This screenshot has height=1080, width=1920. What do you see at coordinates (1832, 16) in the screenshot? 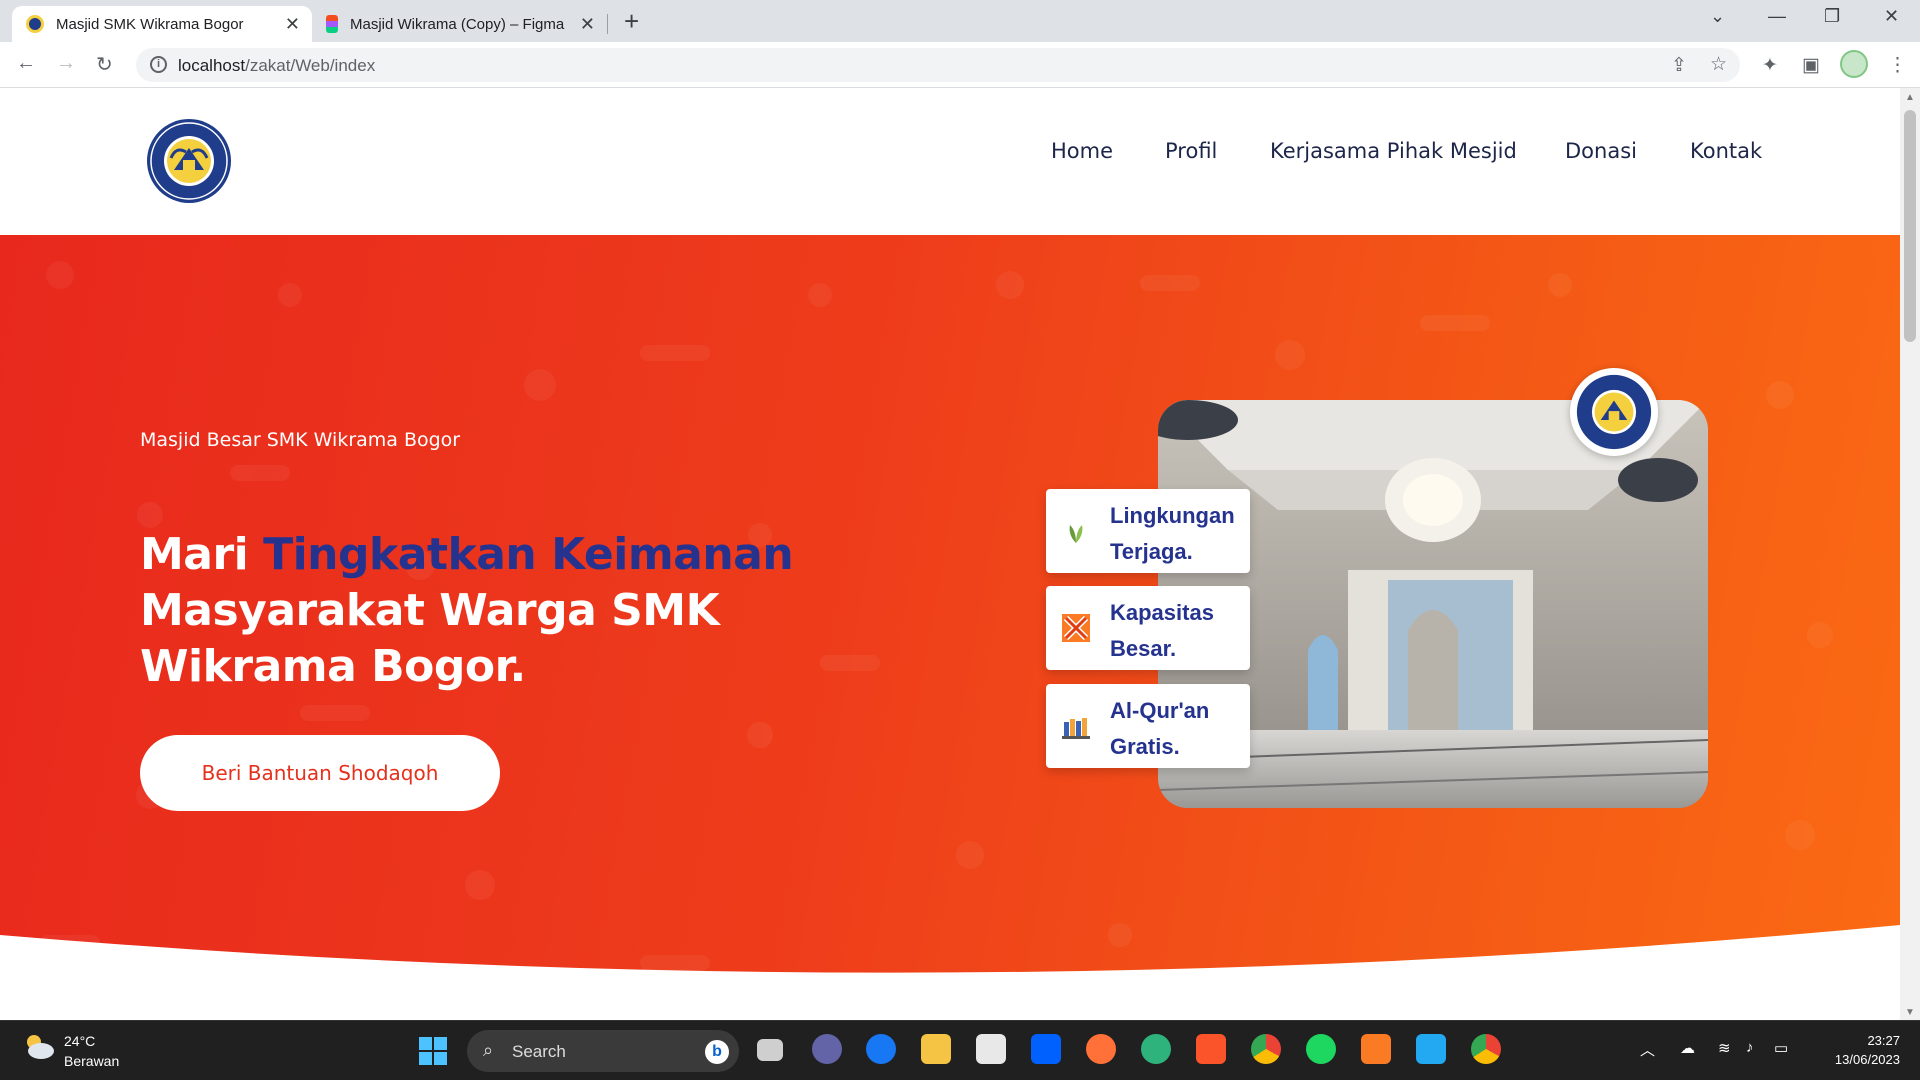
I see `restore-icon: ❐` at bounding box center [1832, 16].